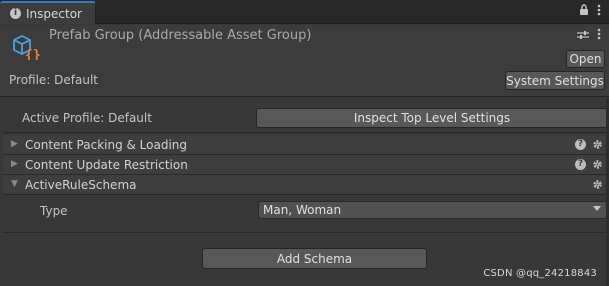  I want to click on info-icon: i, so click(15, 13).